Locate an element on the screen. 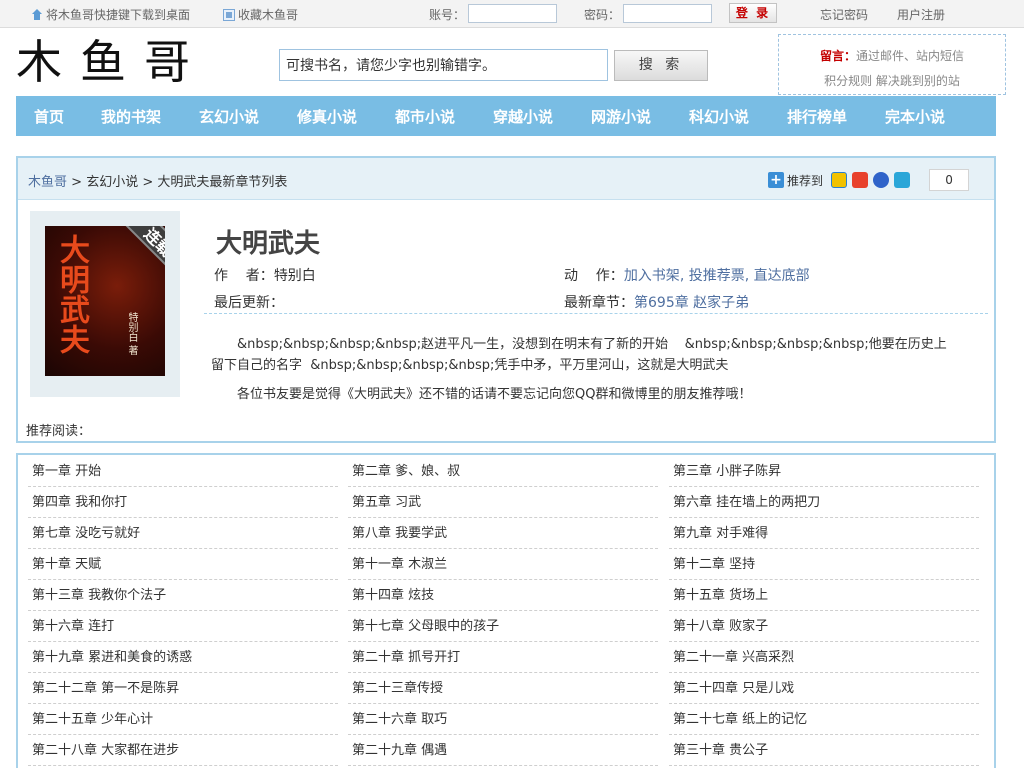 This screenshot has height=768, width=1024. cover-author: 特别白 著 is located at coordinates (131, 334).